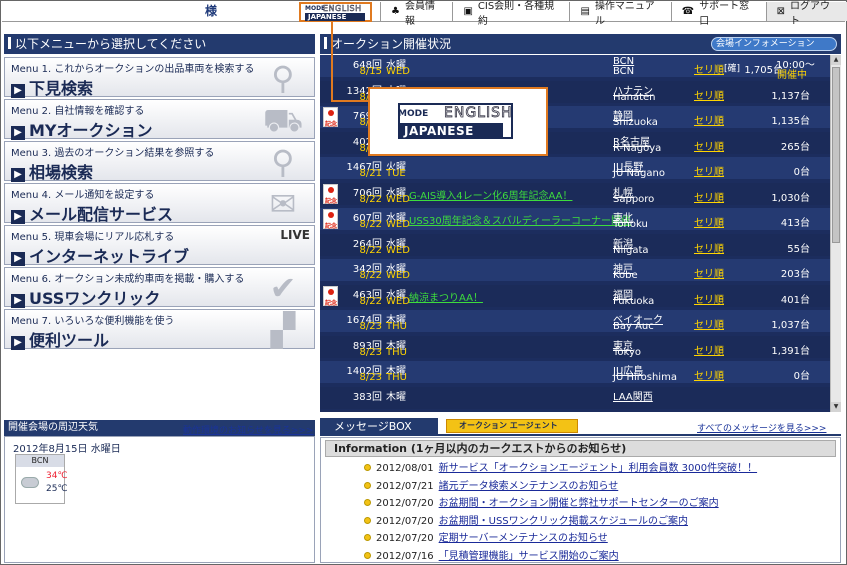 Image resolution: width=847 pixels, height=565 pixels. I want to click on nav-manual: ▤ 操作マニュアル, so click(619, 14).